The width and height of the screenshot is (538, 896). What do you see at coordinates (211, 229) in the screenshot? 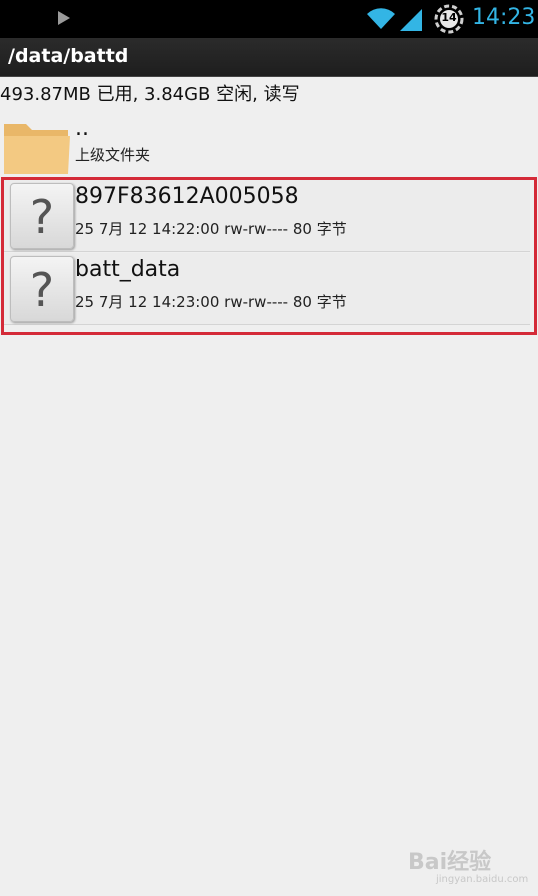
I see `file-meta: 25 7月 12 14:22:00 rw-rw---- 80 字节` at bounding box center [211, 229].